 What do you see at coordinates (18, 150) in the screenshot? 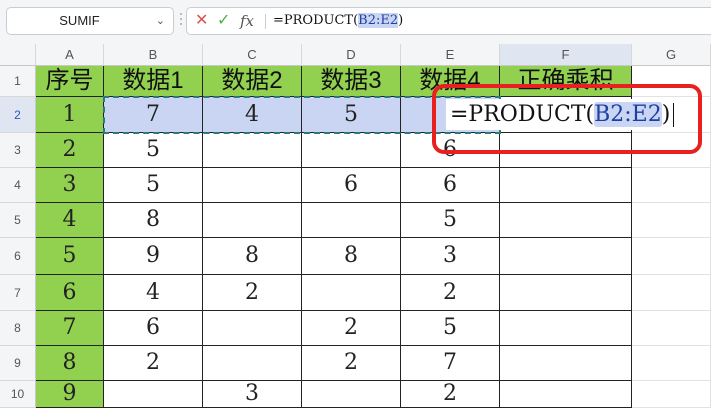
I see `row-header-3: 3` at bounding box center [18, 150].